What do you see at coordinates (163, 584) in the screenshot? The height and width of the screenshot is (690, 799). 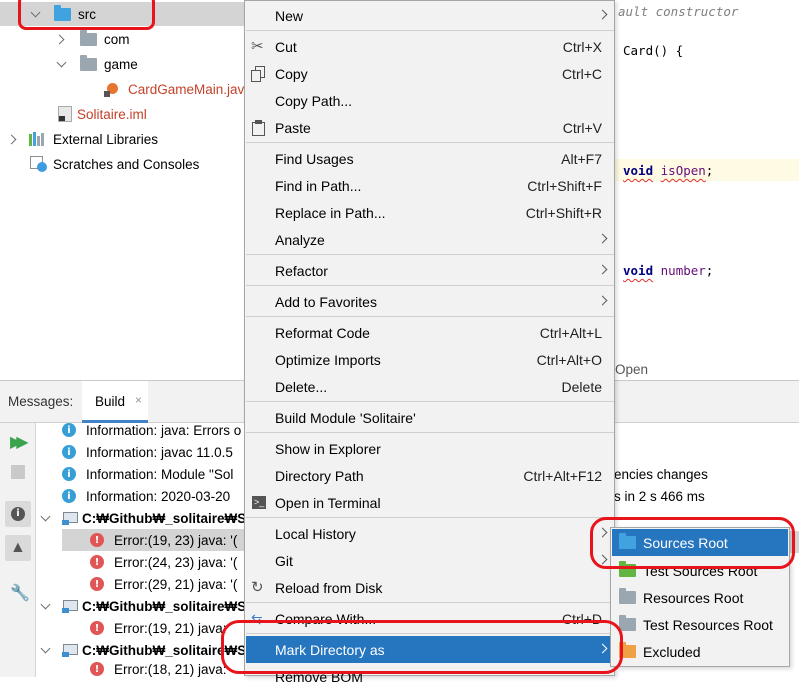 I see `message-row: ! Error:(29, 21) java: '(` at bounding box center [163, 584].